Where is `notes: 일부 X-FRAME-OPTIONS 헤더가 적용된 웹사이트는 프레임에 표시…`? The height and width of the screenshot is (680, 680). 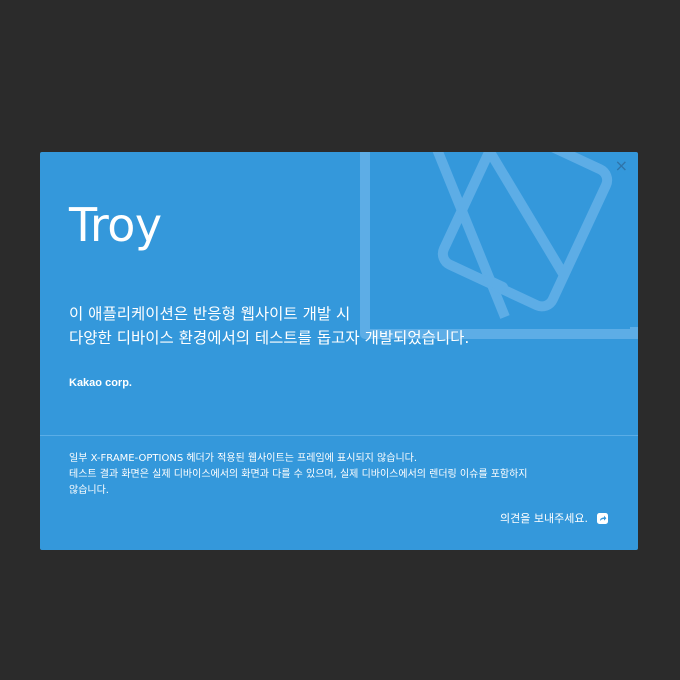
notes: 일부 X-FRAME-OPTIONS 헤더가 적용된 웹사이트는 프레임에 표시… is located at coordinates (341, 475).